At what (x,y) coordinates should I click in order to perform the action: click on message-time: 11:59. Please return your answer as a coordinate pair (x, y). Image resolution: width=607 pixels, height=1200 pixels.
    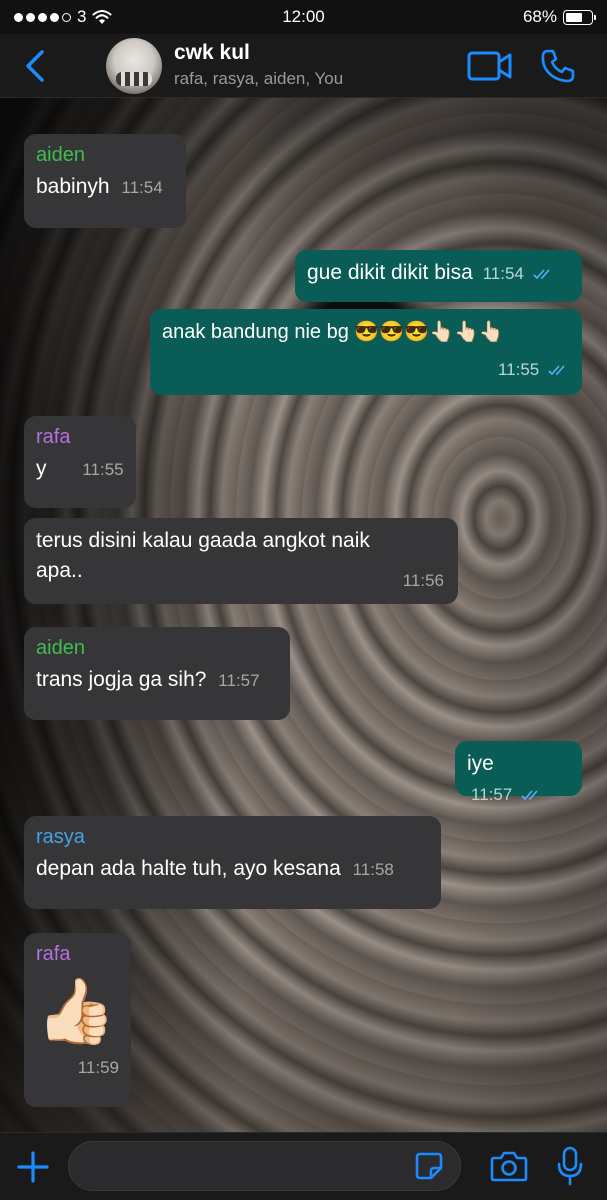
    Looking at the image, I should click on (98, 1067).